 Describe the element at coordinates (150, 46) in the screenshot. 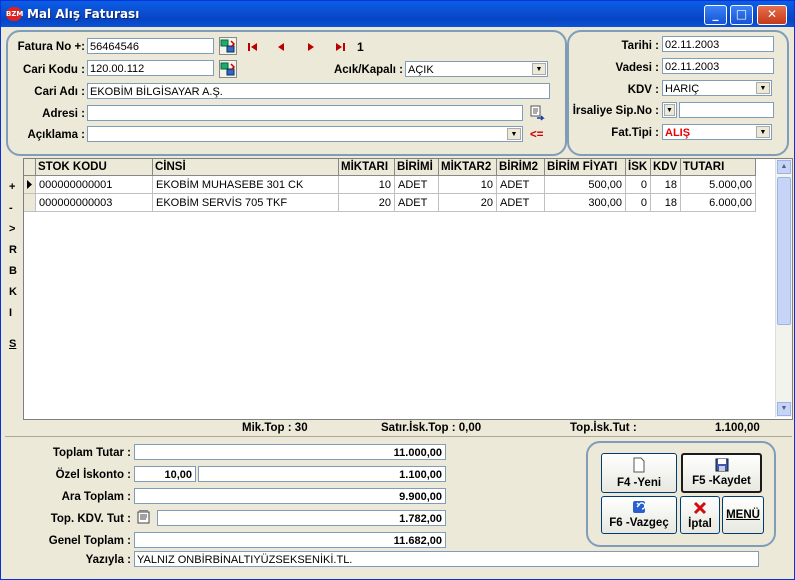

I see `fatura-no-field: 56464546` at that location.